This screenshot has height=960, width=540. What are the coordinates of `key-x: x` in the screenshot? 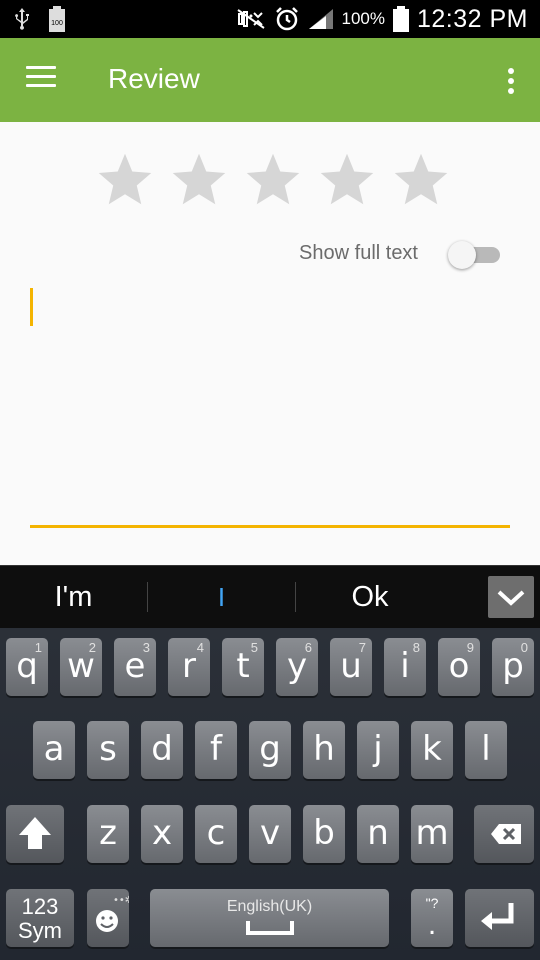 It's located at (162, 834).